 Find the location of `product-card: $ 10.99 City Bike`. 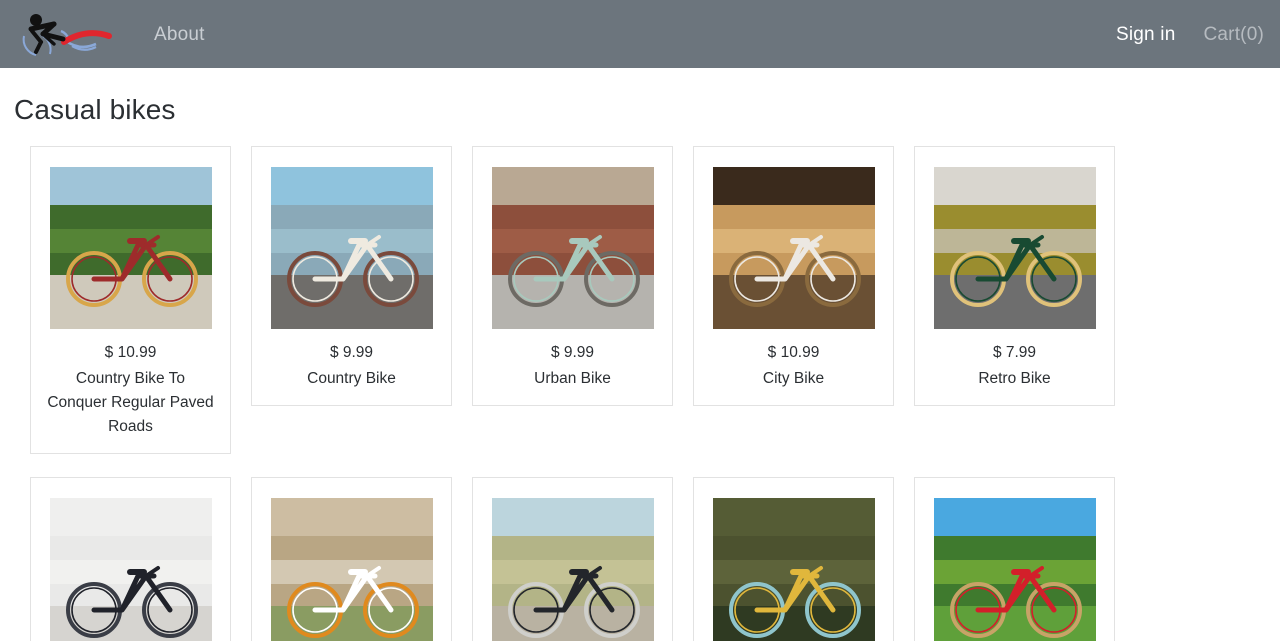

product-card: $ 10.99 City Bike is located at coordinates (793, 276).